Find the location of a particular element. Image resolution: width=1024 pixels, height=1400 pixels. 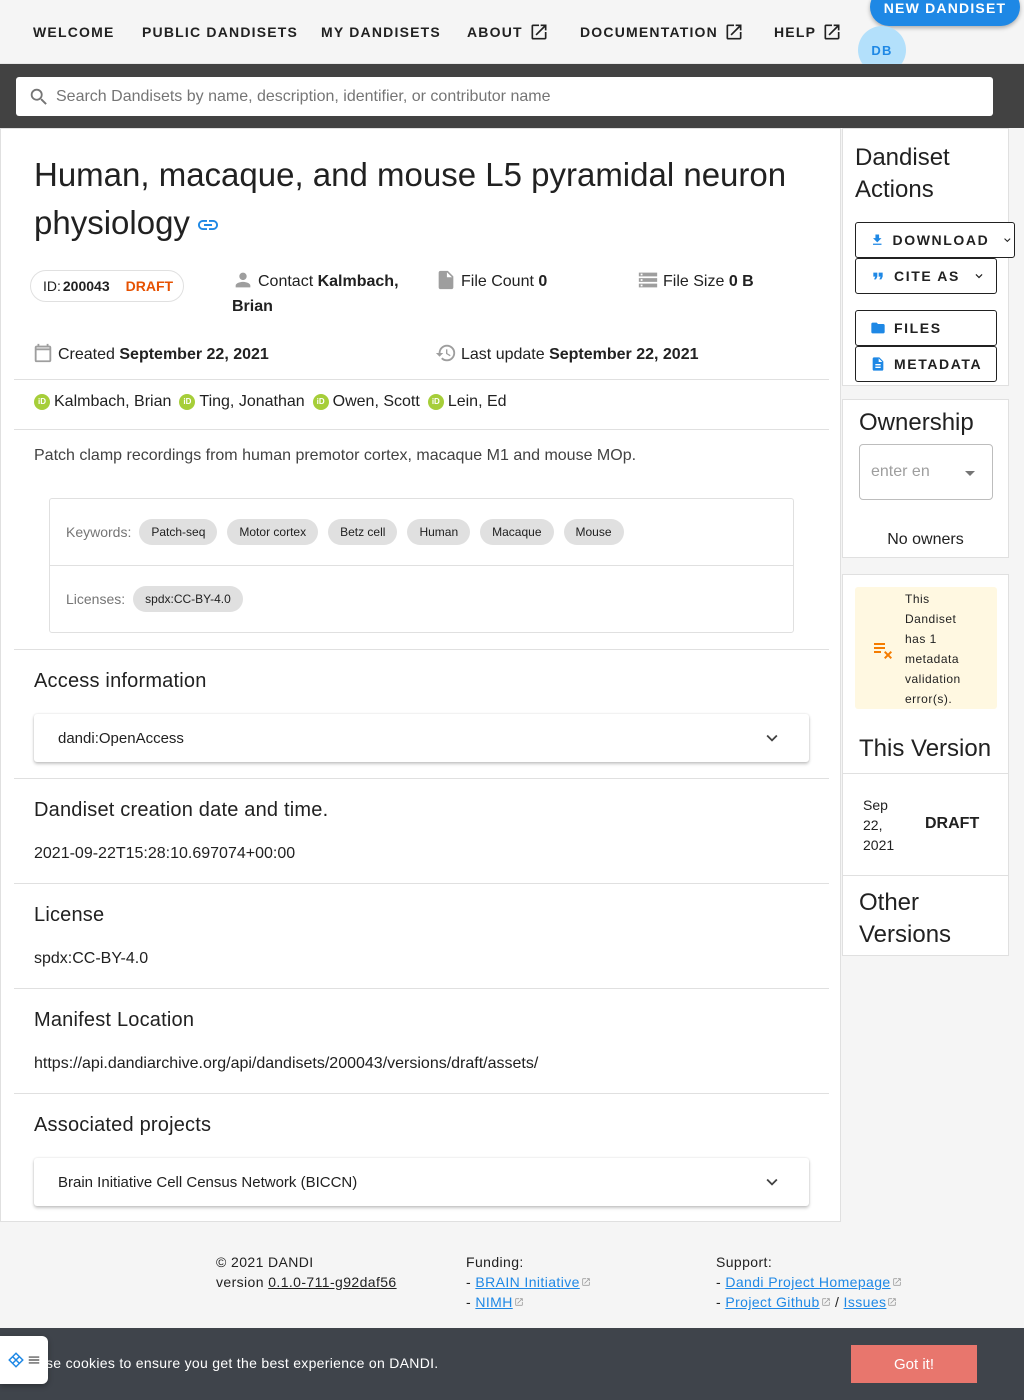

cite-as-label: CITE AS is located at coordinates (927, 276).